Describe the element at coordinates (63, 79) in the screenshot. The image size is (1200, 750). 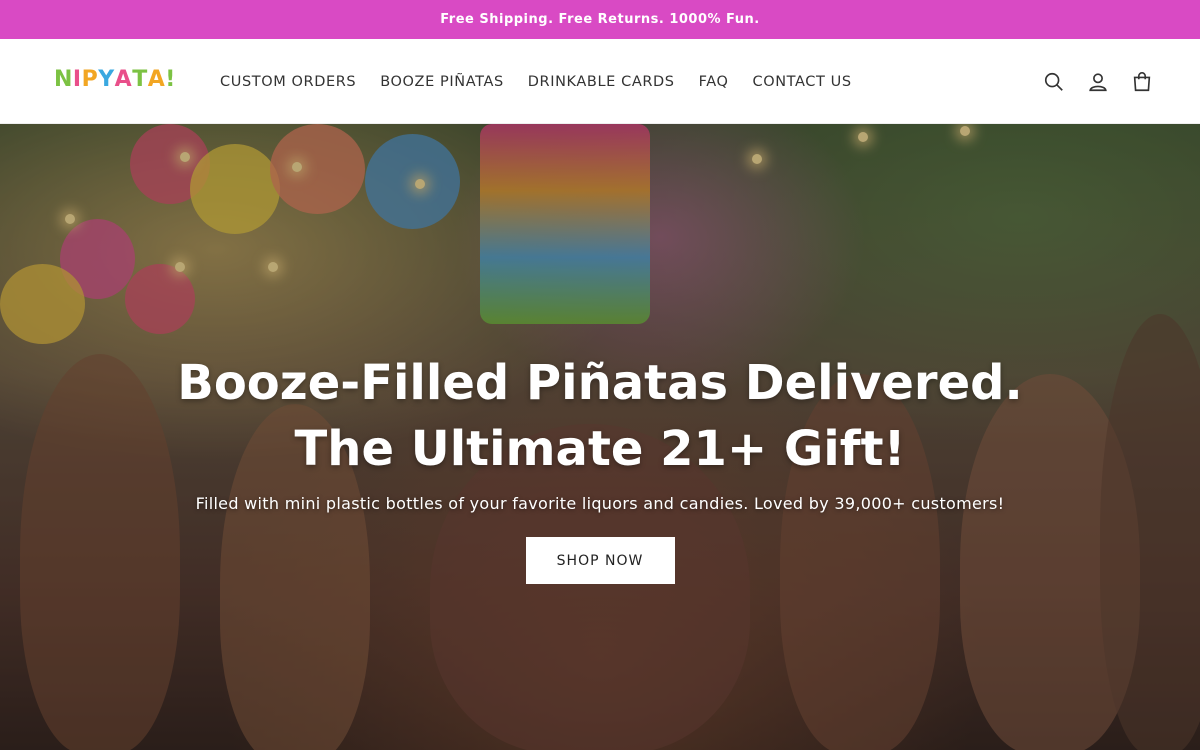
I see `logo-letter: N` at that location.